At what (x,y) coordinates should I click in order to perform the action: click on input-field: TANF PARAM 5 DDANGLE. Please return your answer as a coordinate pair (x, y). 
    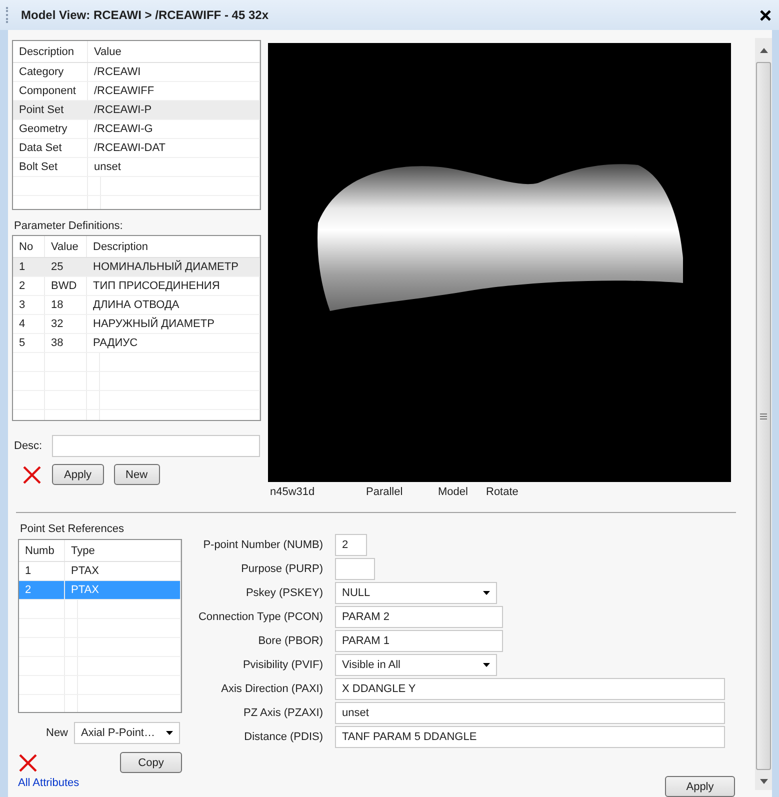
    Looking at the image, I should click on (530, 737).